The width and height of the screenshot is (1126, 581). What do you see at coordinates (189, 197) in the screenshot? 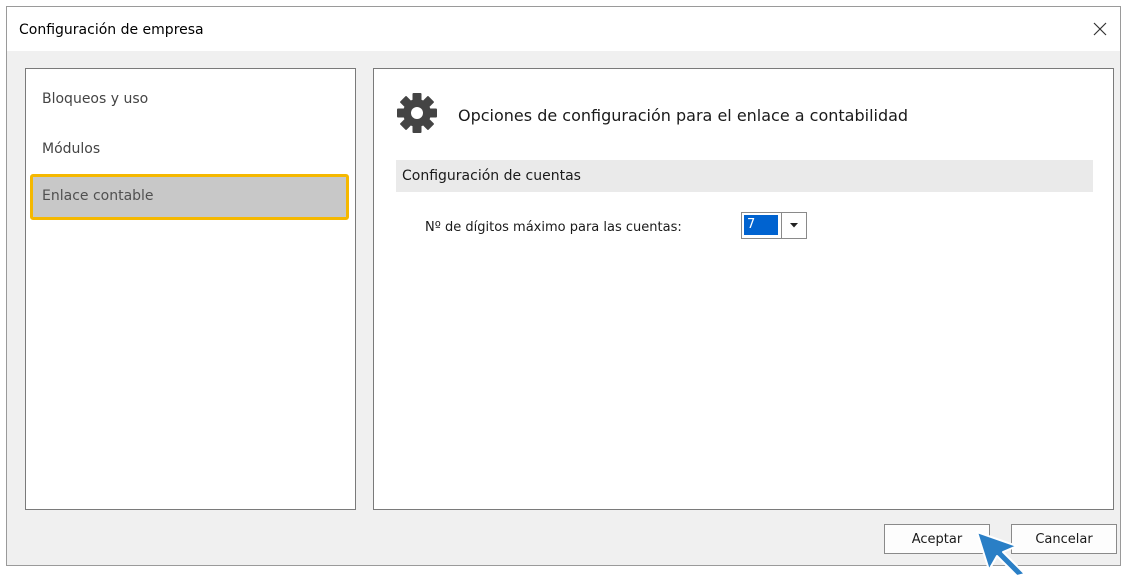
I see `sidebar-item-enlace-contable: Enlace contable` at bounding box center [189, 197].